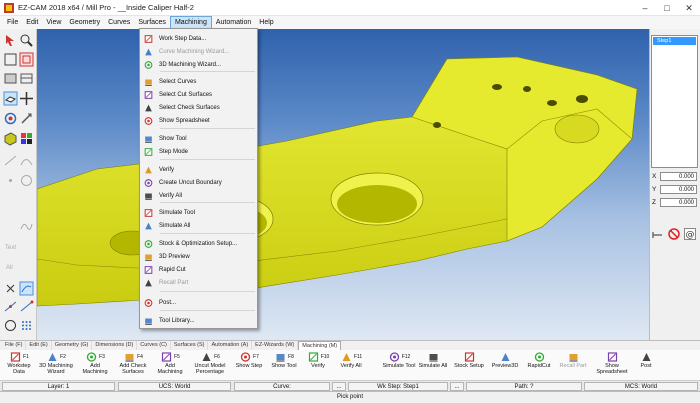 The width and height of the screenshot is (700, 403). I want to click on ribbon-add-machining-button: F3 Add Machining, so click(95, 363).